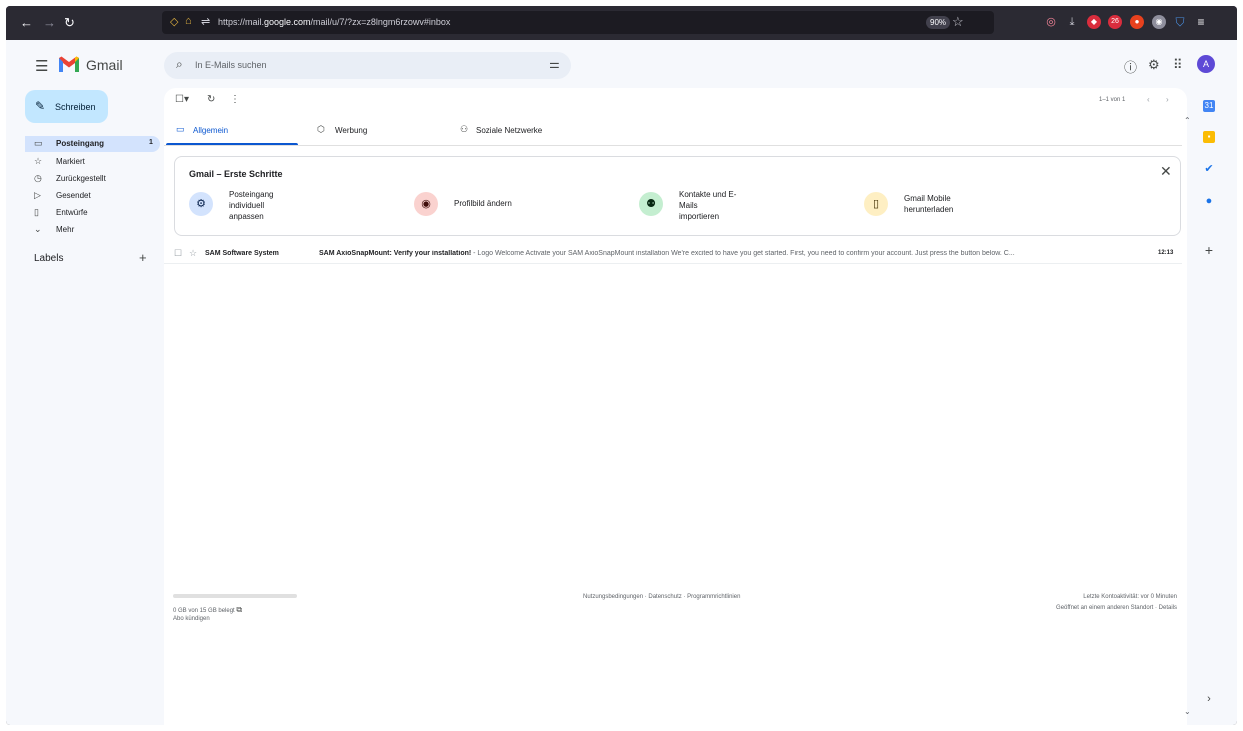  I want to click on lock-icon: ⌂, so click(188, 21).